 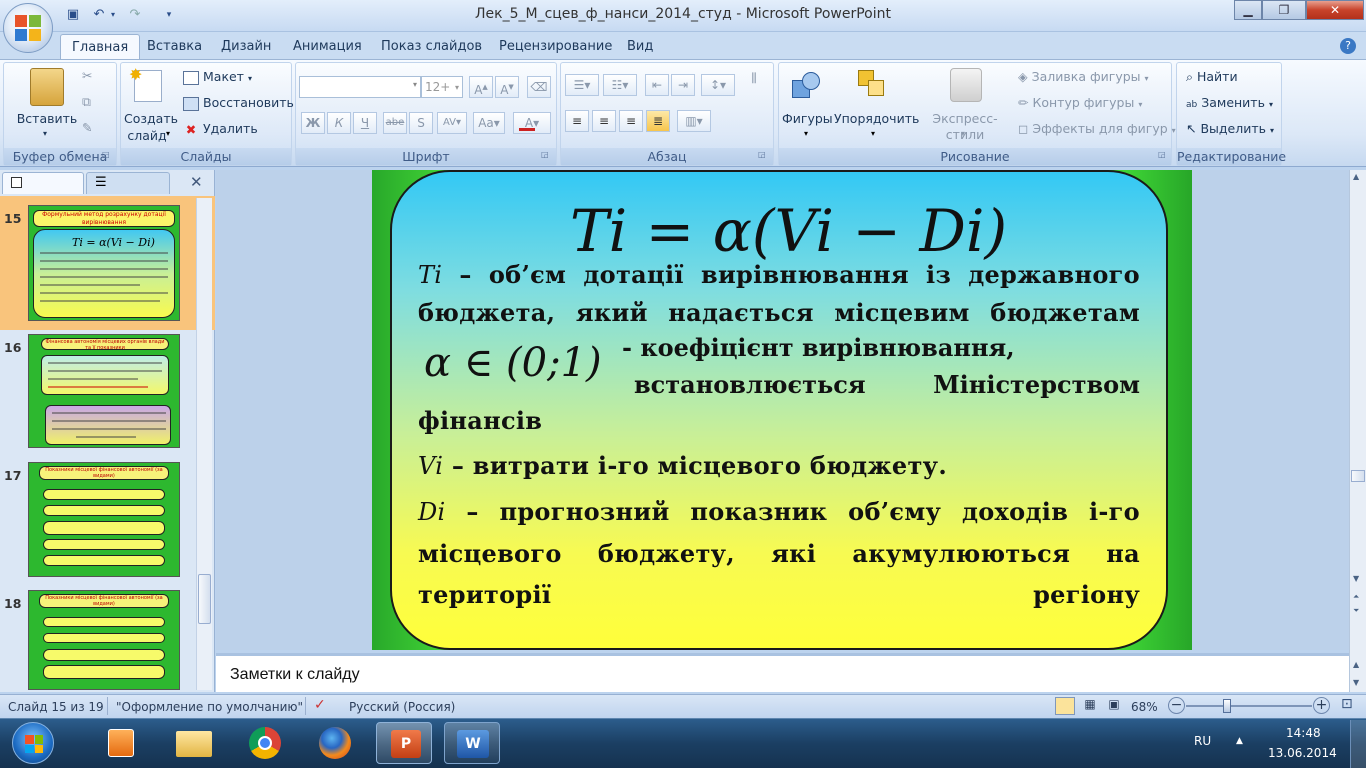 What do you see at coordinates (33, 743) in the screenshot?
I see `start-button` at bounding box center [33, 743].